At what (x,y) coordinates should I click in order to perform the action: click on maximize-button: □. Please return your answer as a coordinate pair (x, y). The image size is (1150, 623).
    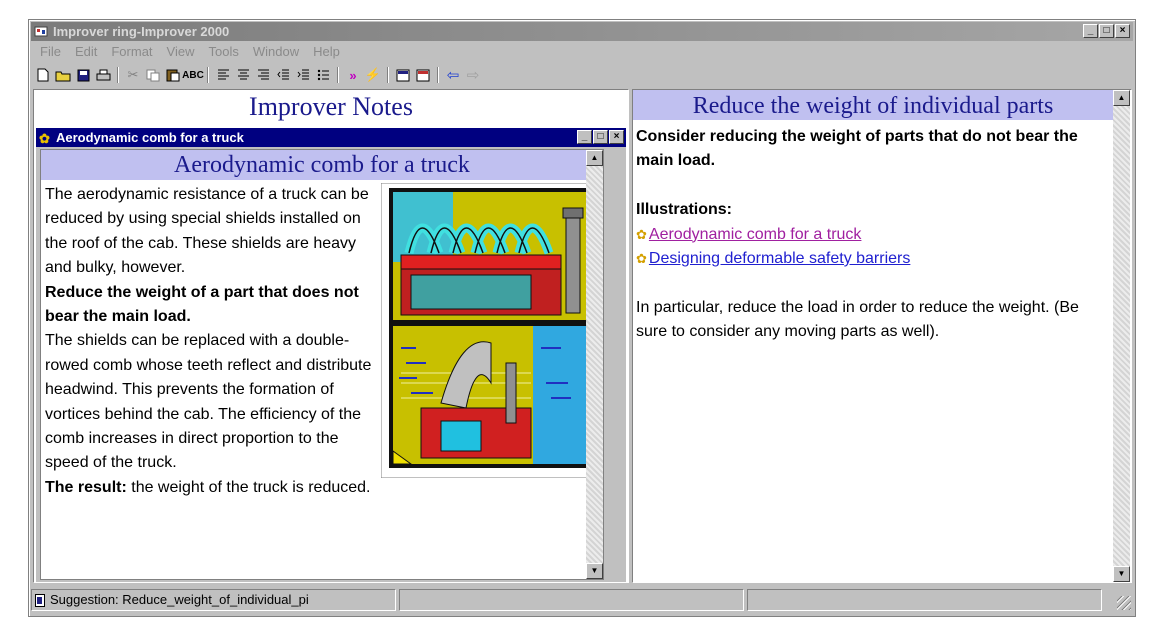
    Looking at the image, I should click on (1106, 31).